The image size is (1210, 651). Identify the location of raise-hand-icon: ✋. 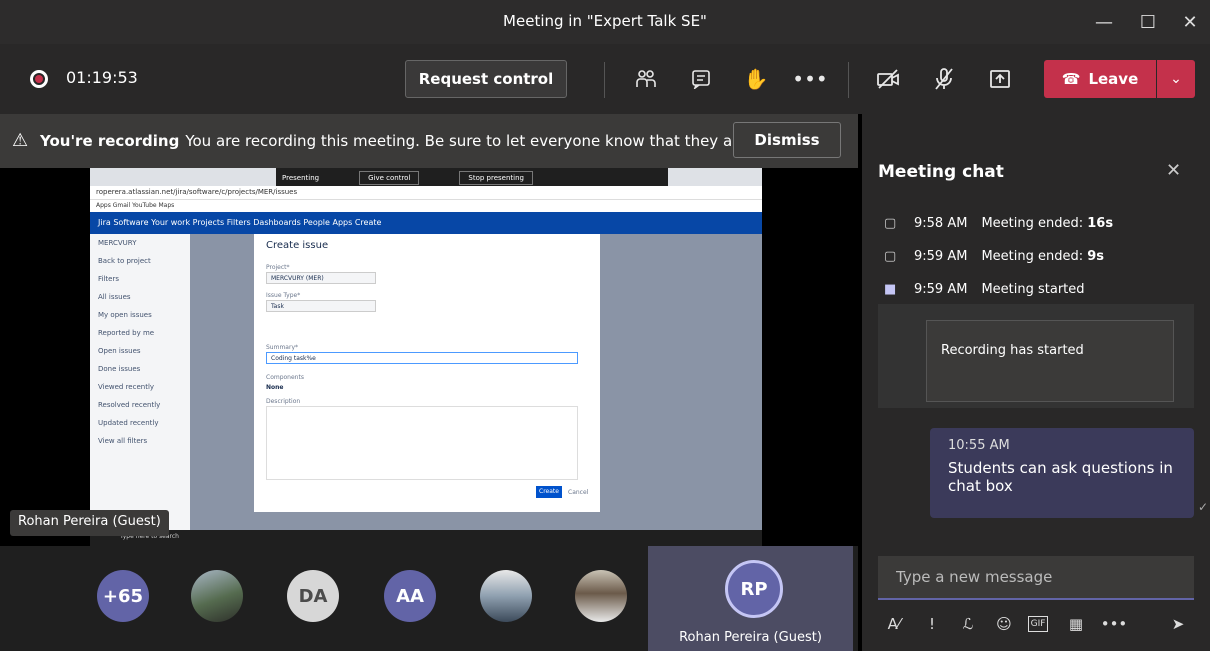
(756, 79).